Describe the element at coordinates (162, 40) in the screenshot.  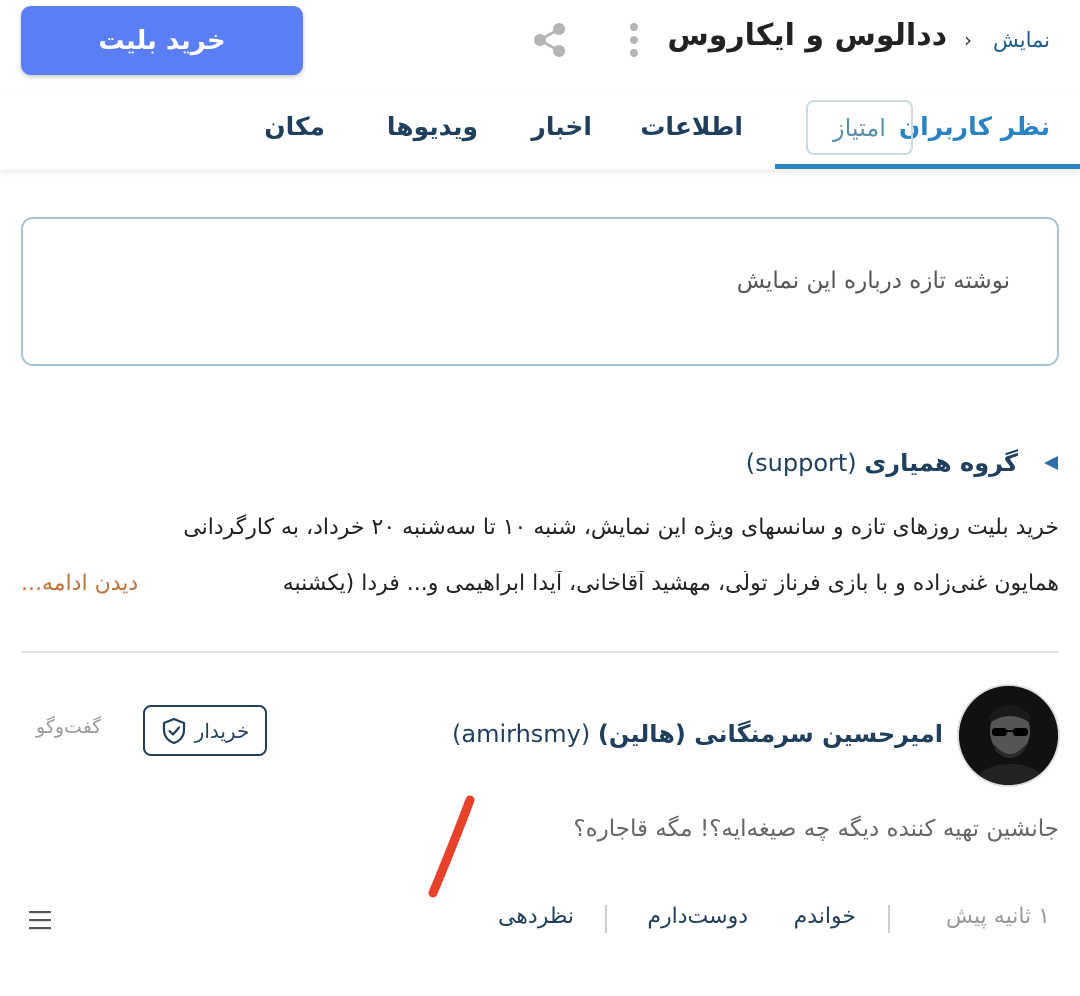
I see `buy-ticket-button: خرید بلیت` at that location.